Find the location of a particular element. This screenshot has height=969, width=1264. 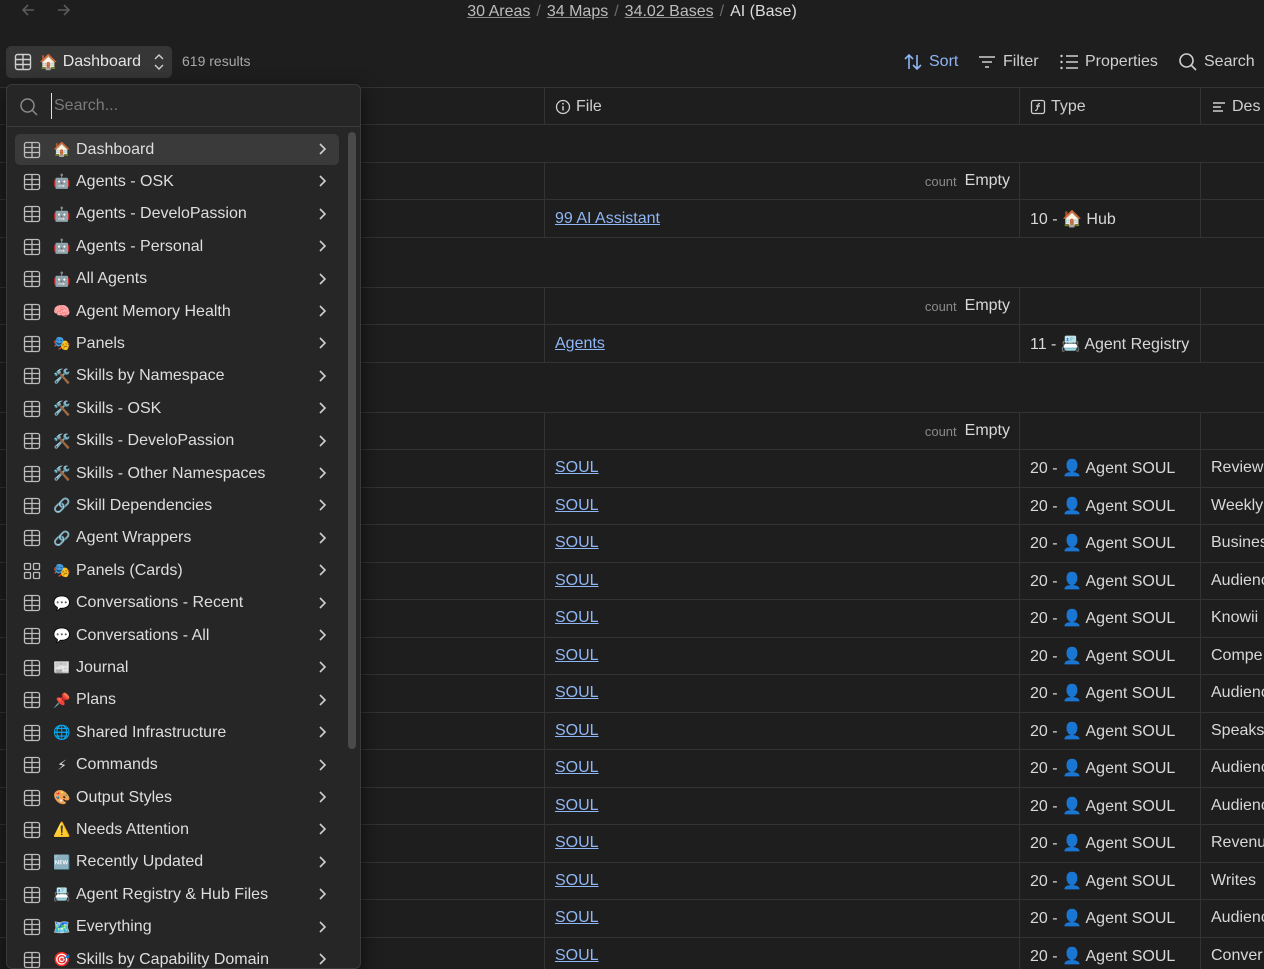

view-item: 🤖 All Agents is located at coordinates (177, 279).